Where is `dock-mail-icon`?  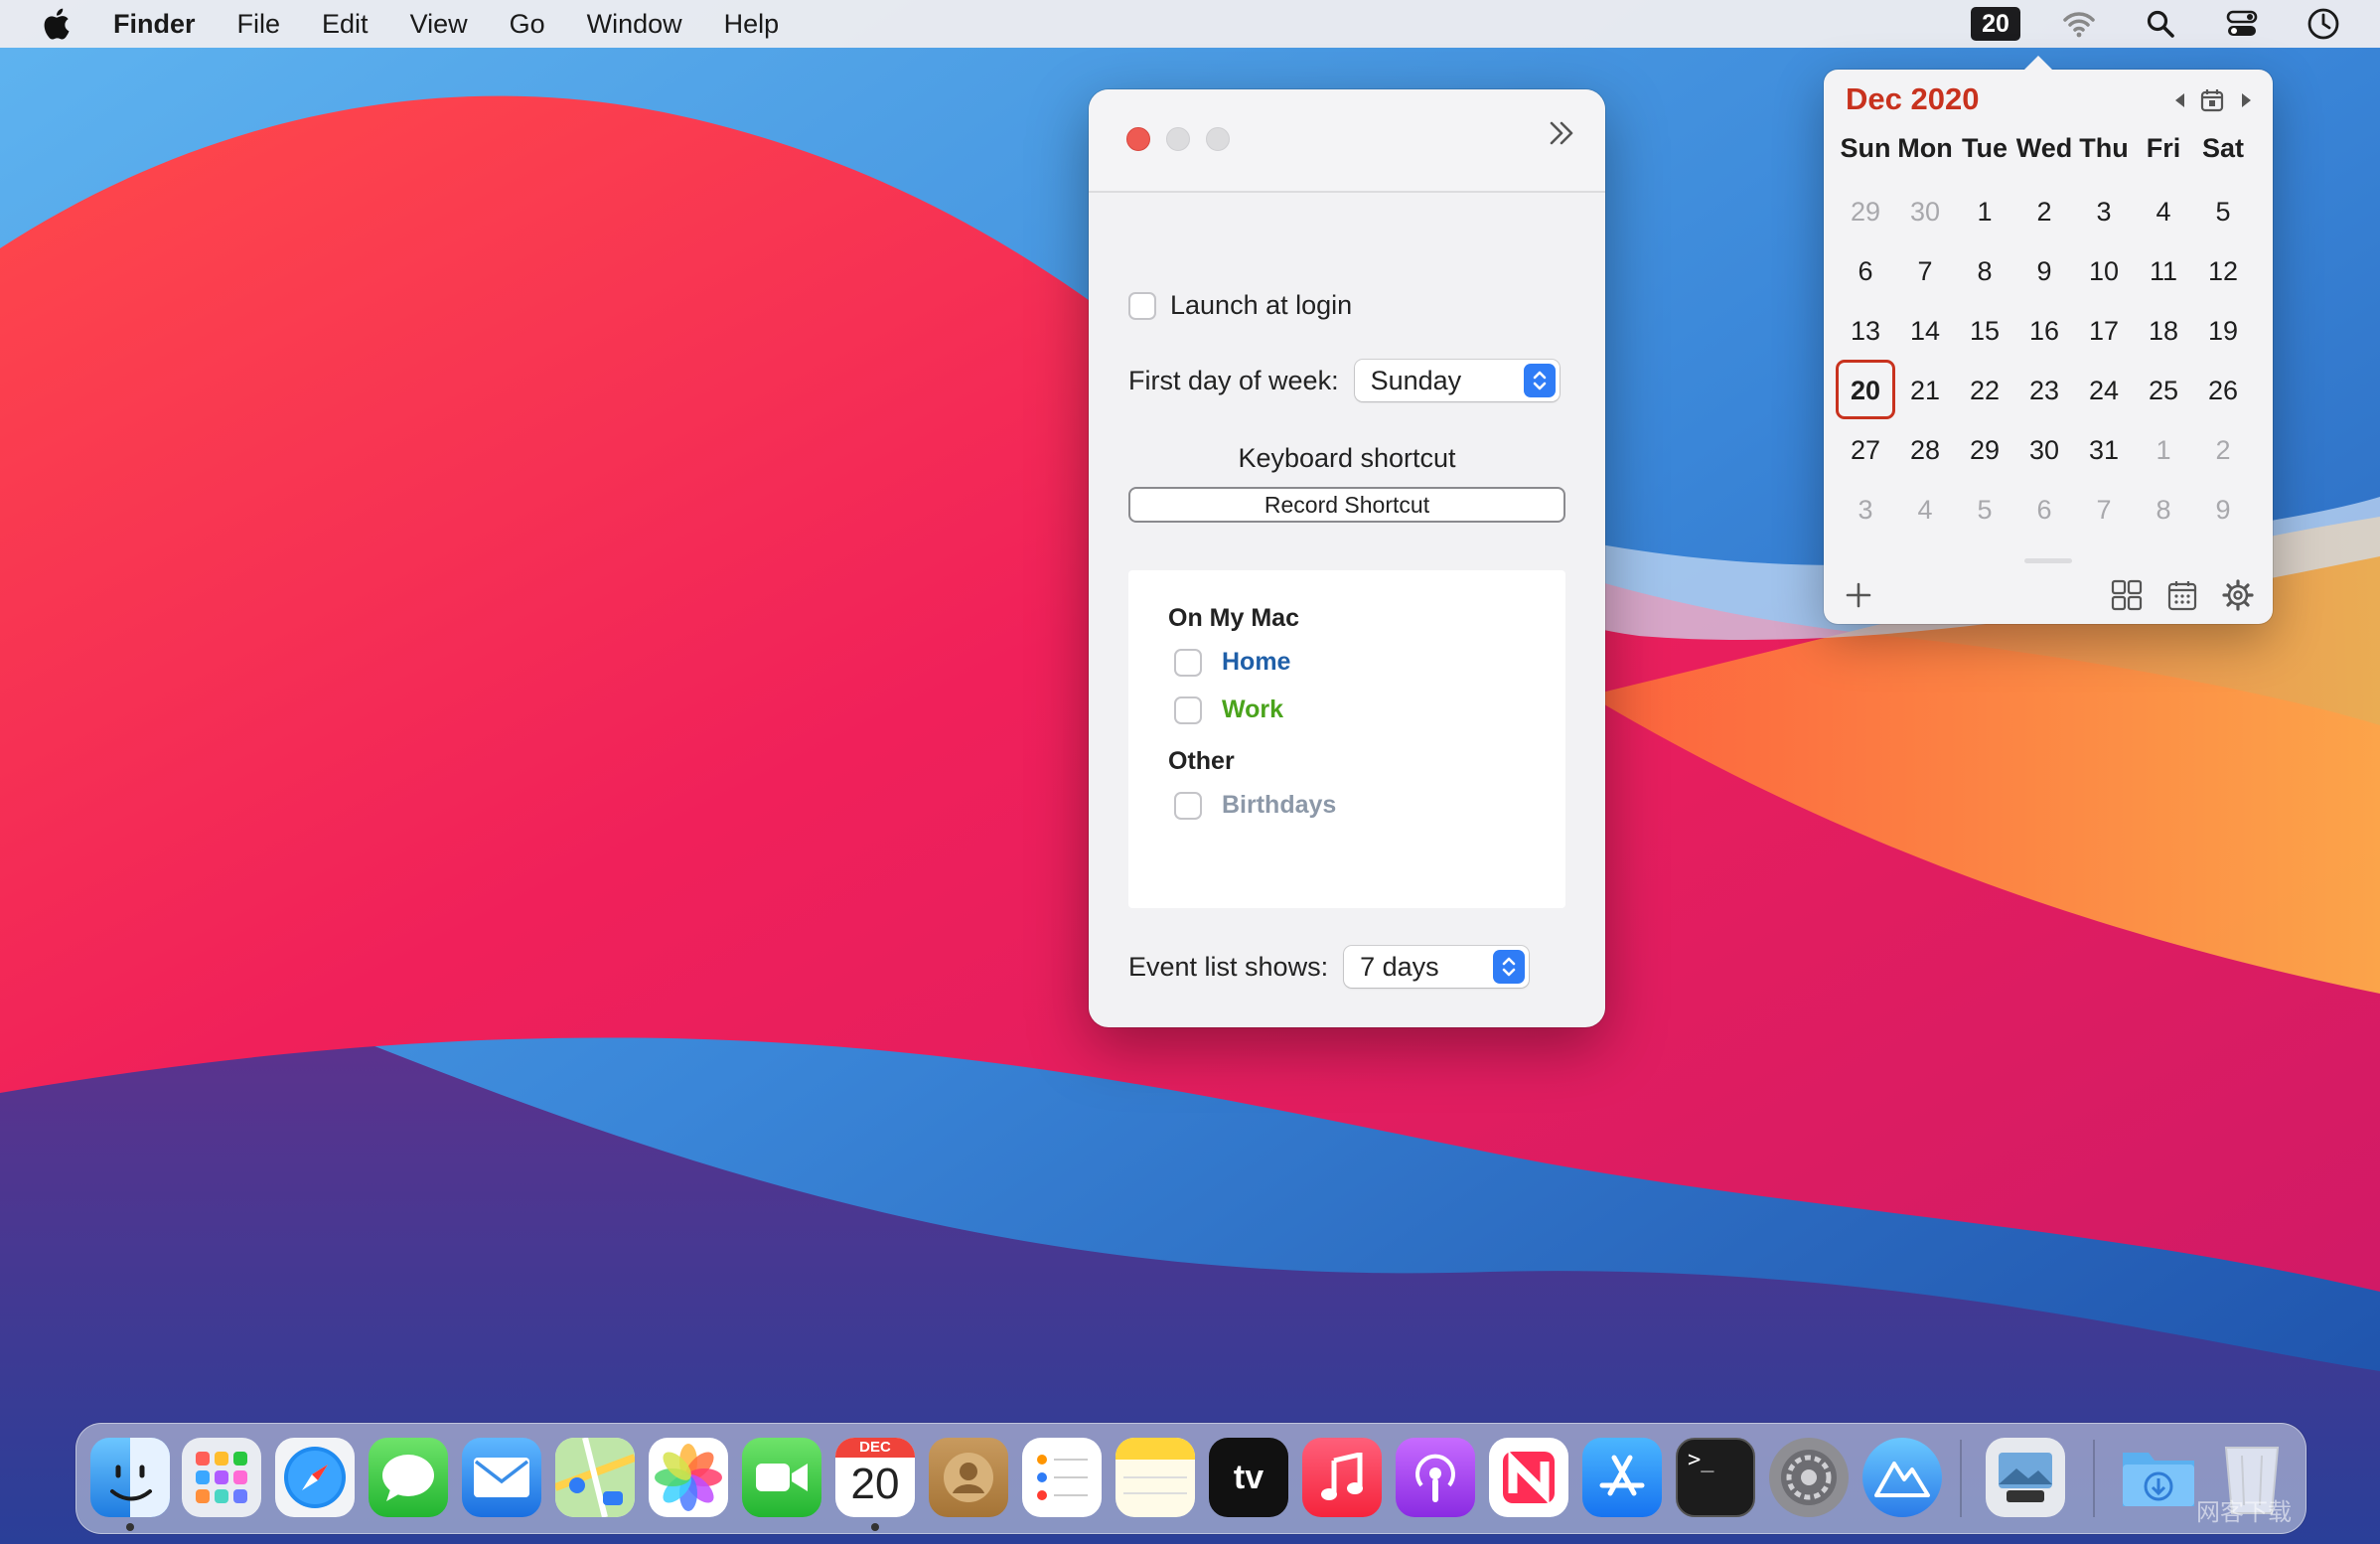 dock-mail-icon is located at coordinates (501, 1477).